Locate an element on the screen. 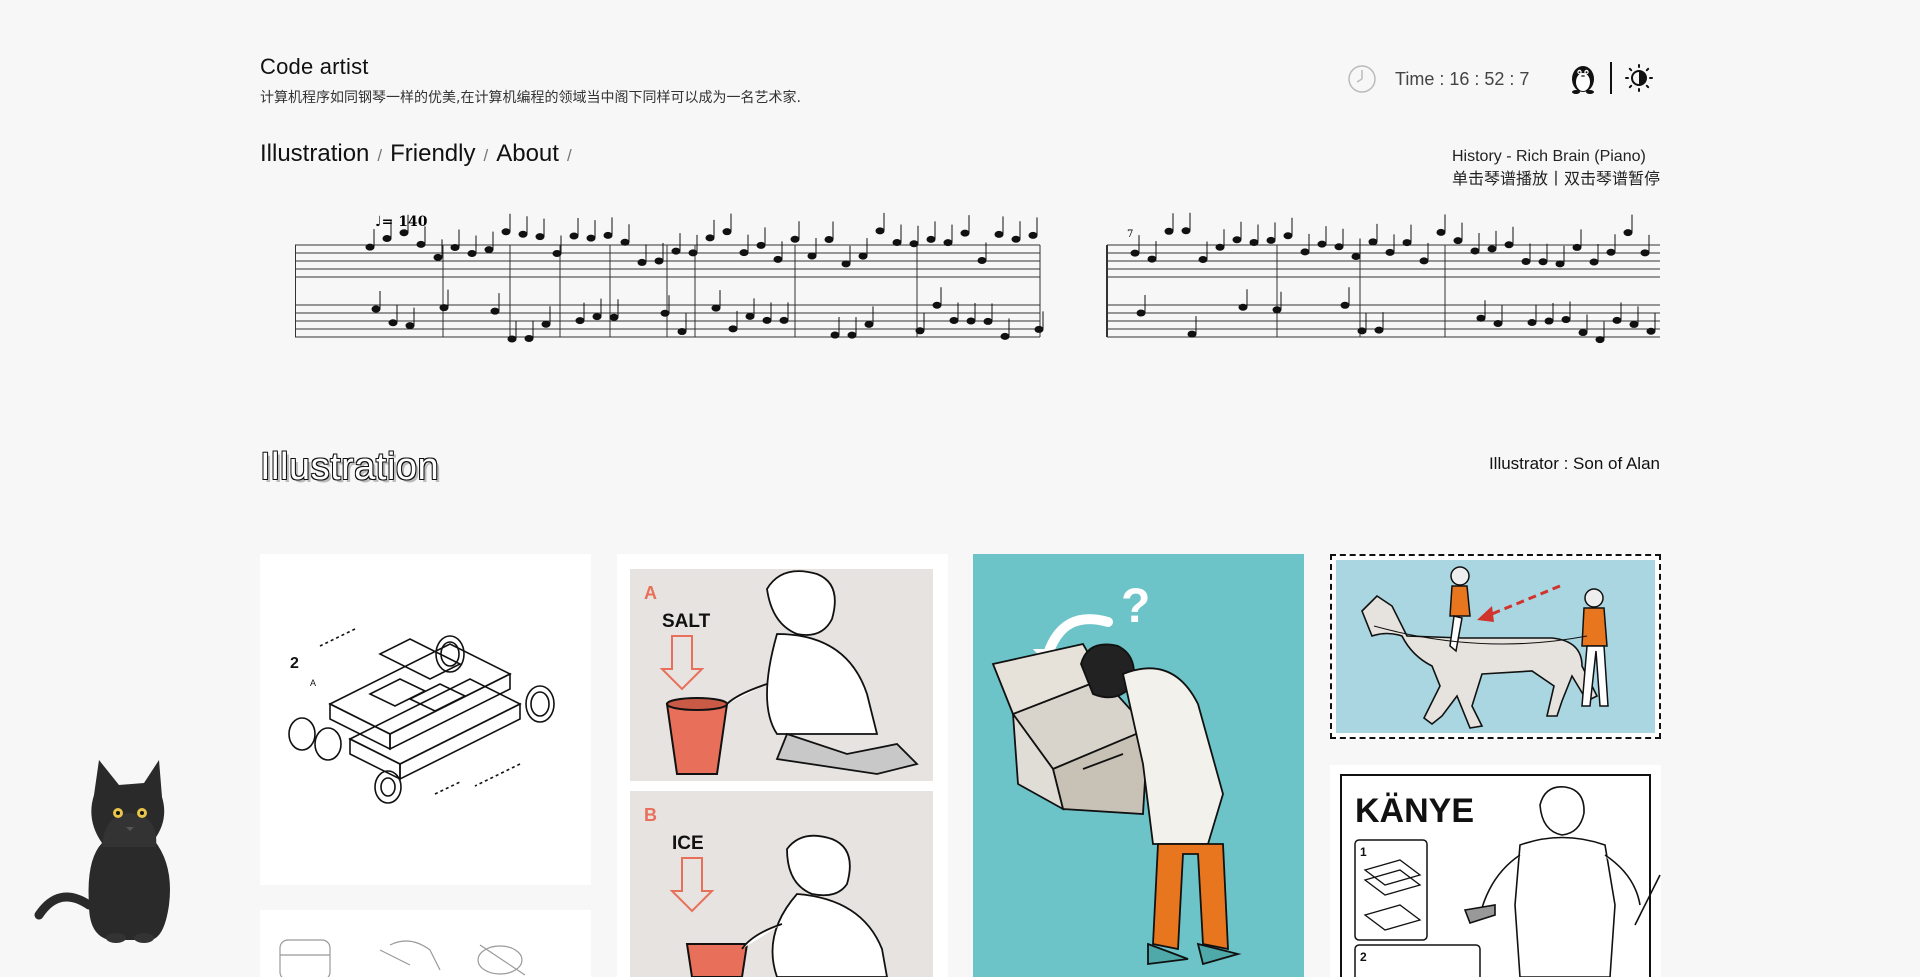 The image size is (1920, 977). penguin-icon is located at coordinates (1583, 78).